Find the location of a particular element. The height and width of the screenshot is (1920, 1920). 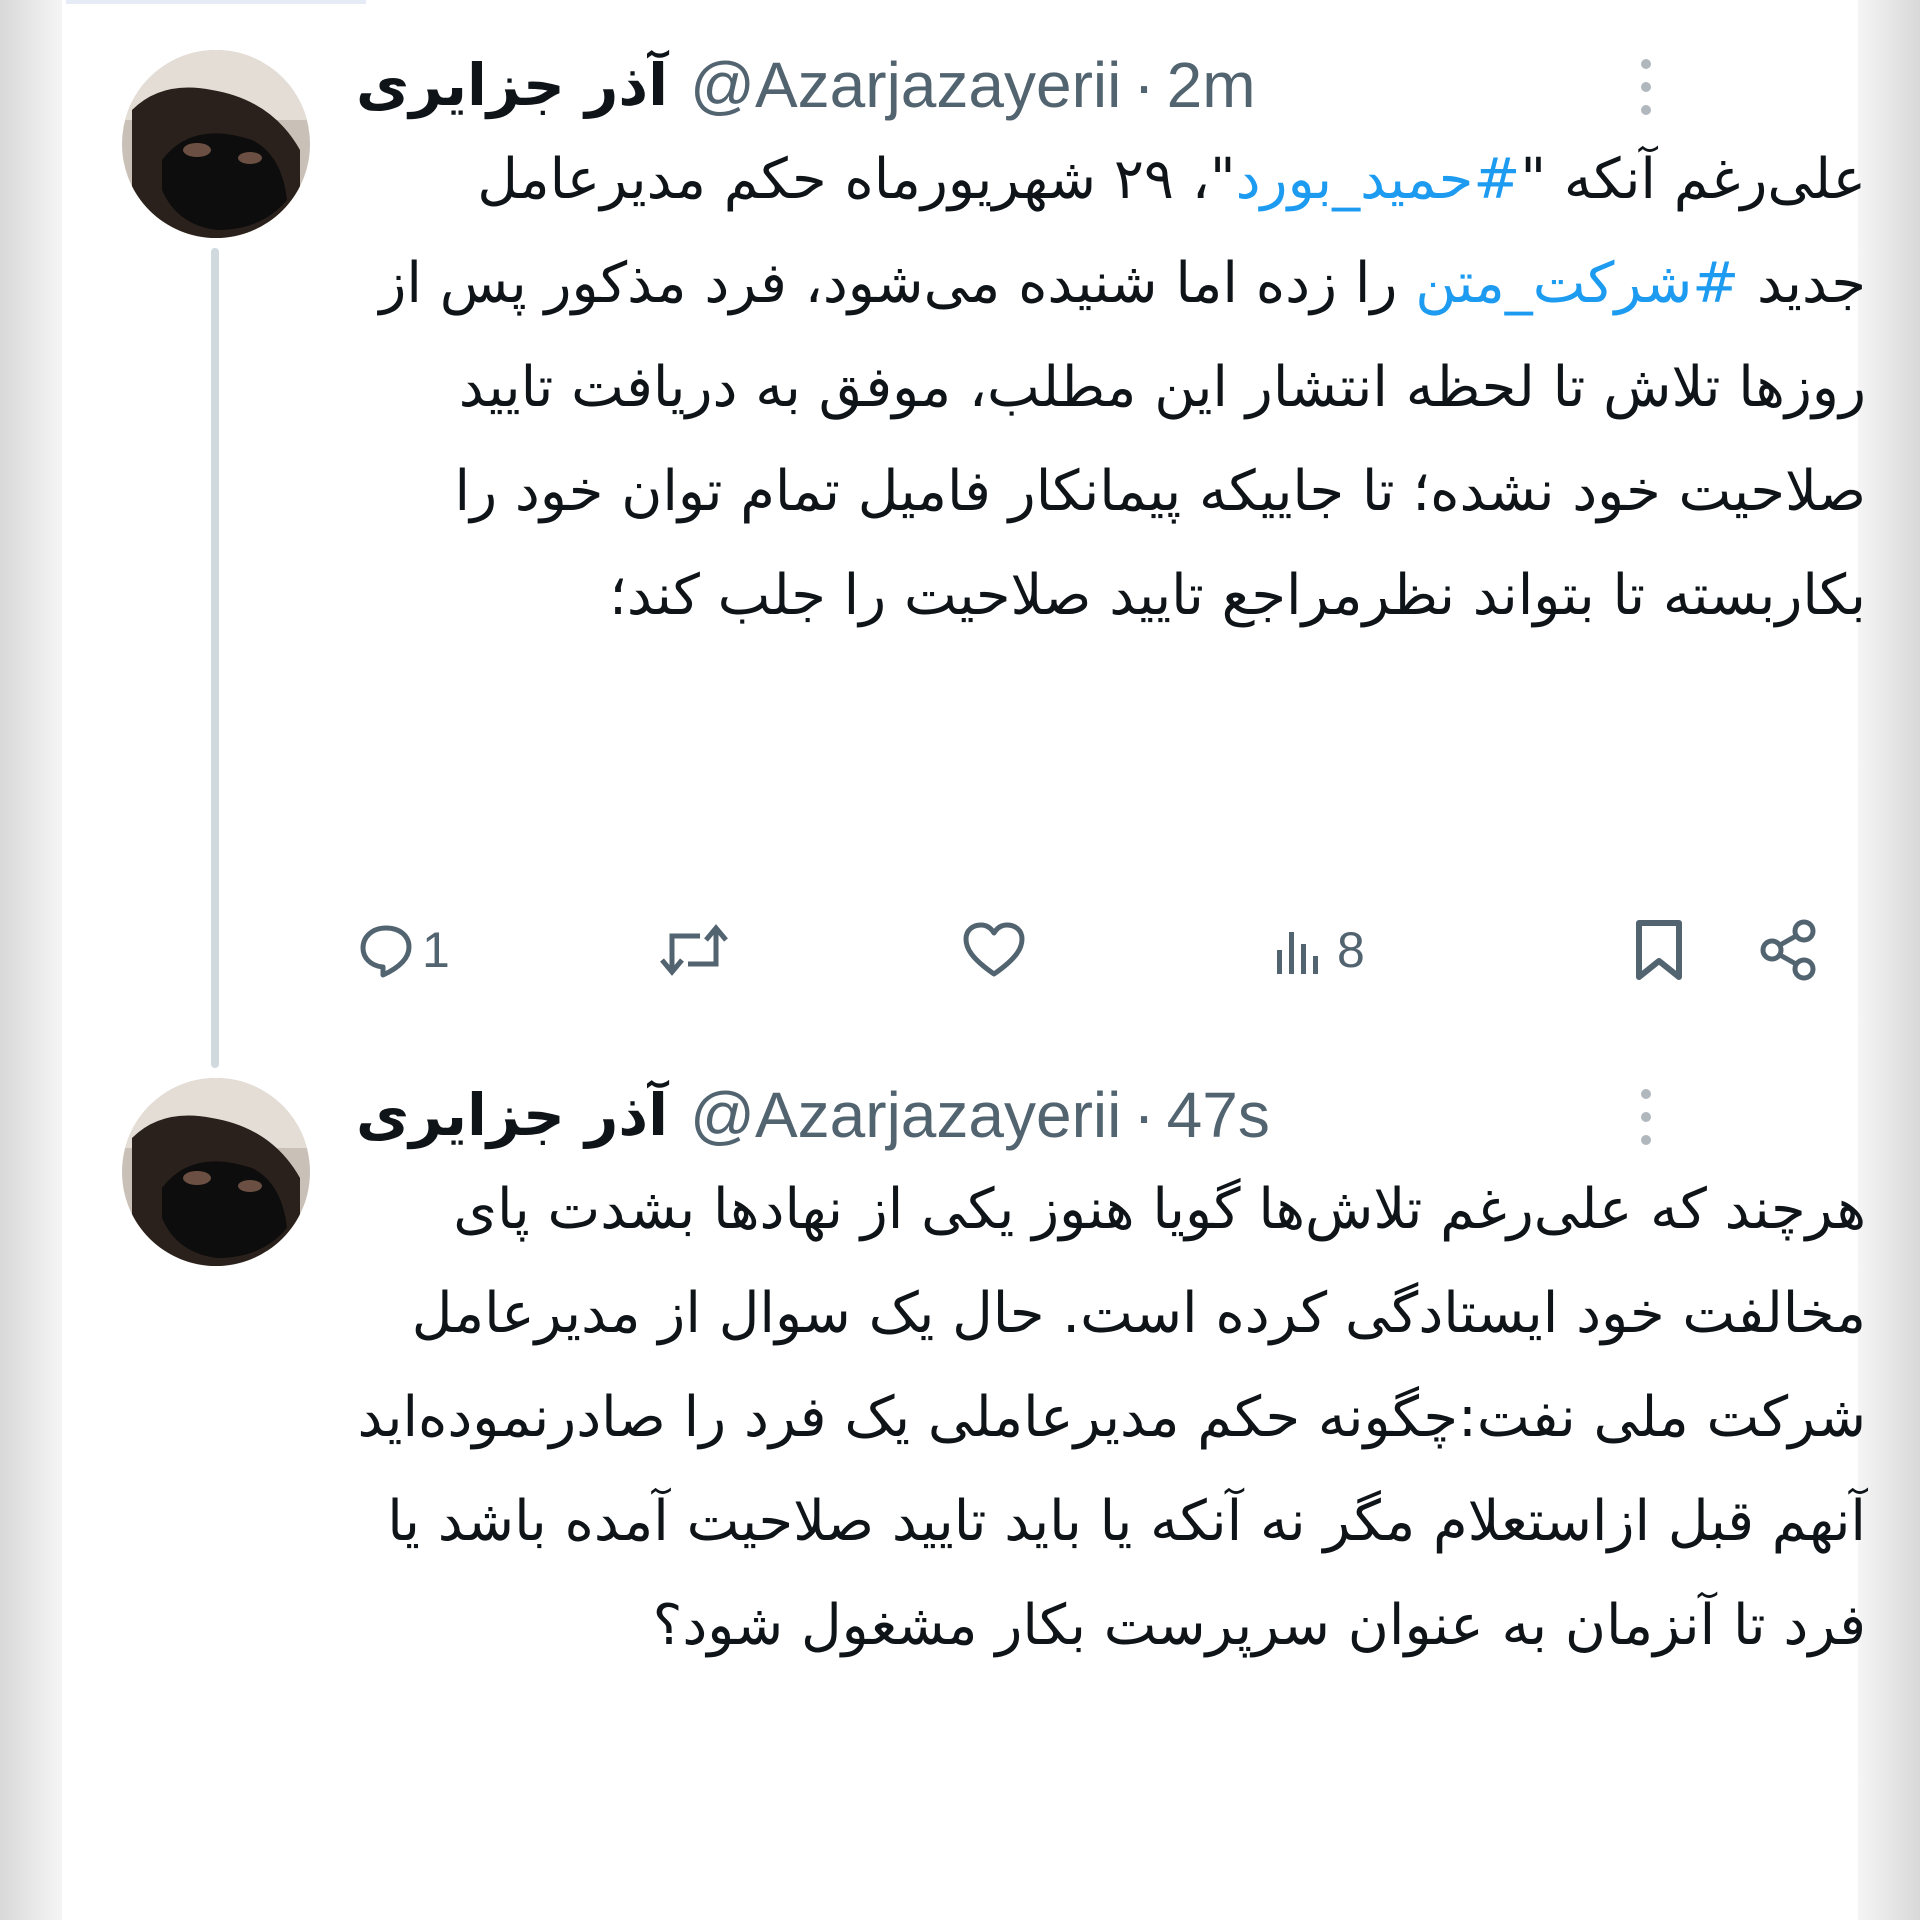

tweet-header: آذر جزایری @Azarjazayerii · 47s is located at coordinates (1006, 1118).